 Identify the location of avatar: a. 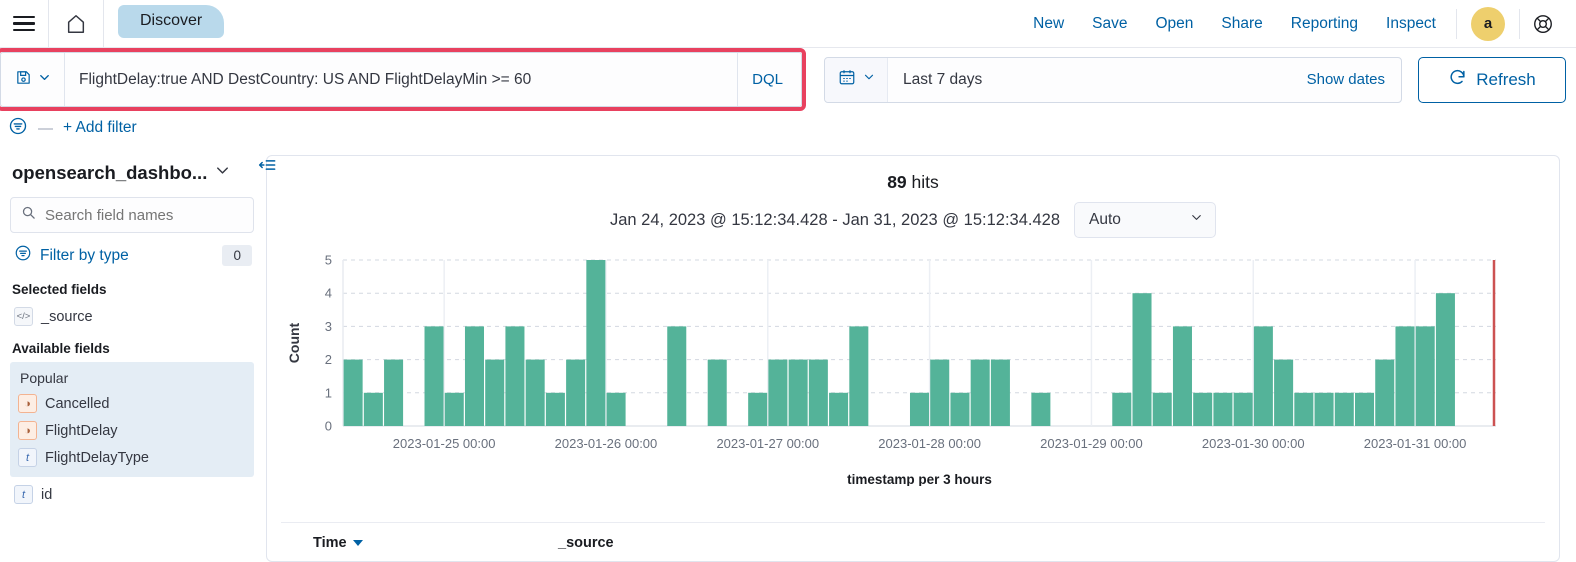
(1488, 23).